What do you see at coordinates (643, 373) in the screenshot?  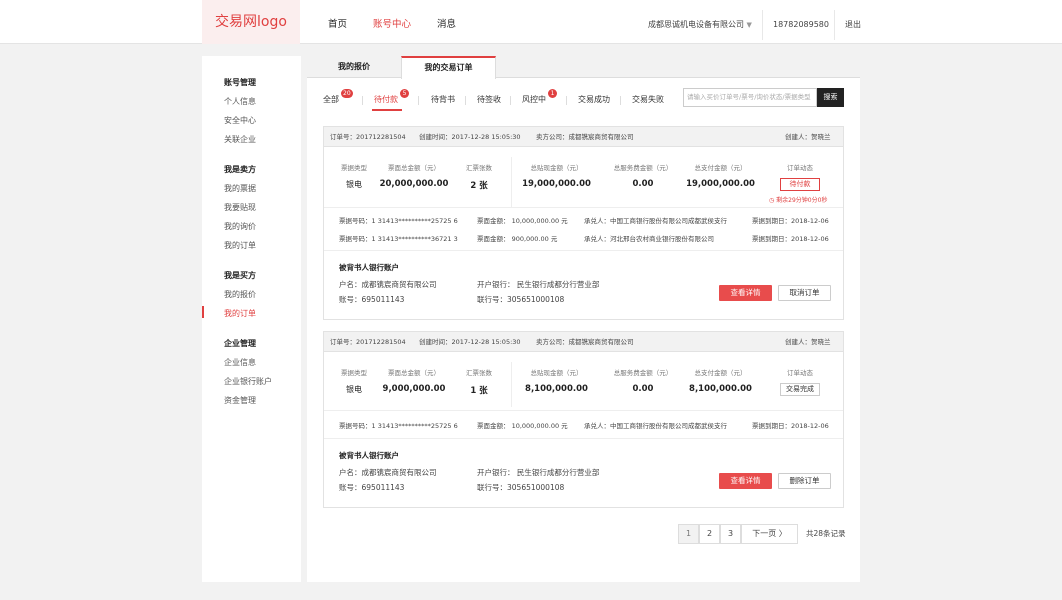 I see `col-label: 总服务费金额（元）` at bounding box center [643, 373].